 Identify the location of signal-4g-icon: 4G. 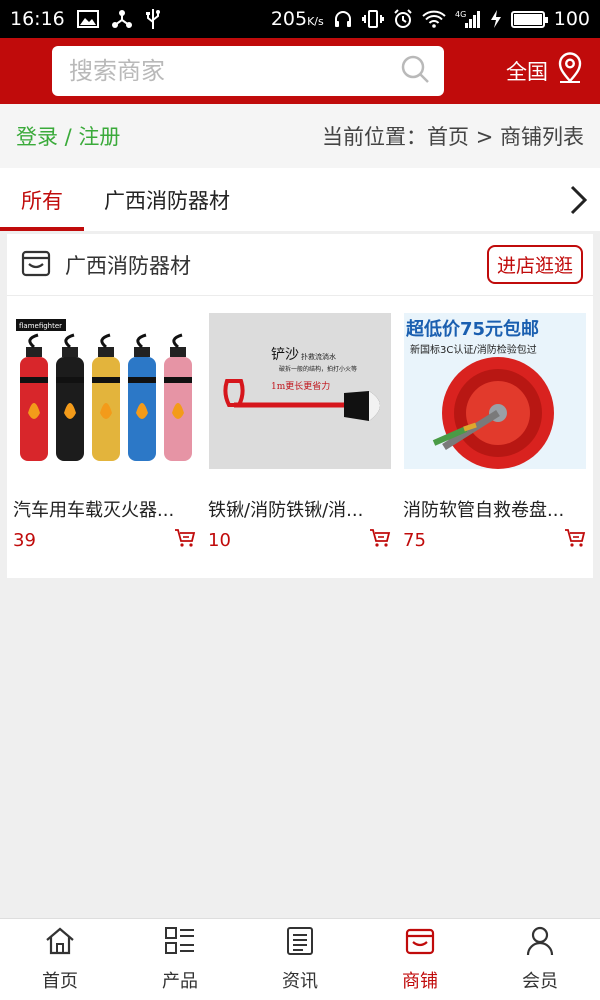
(468, 19).